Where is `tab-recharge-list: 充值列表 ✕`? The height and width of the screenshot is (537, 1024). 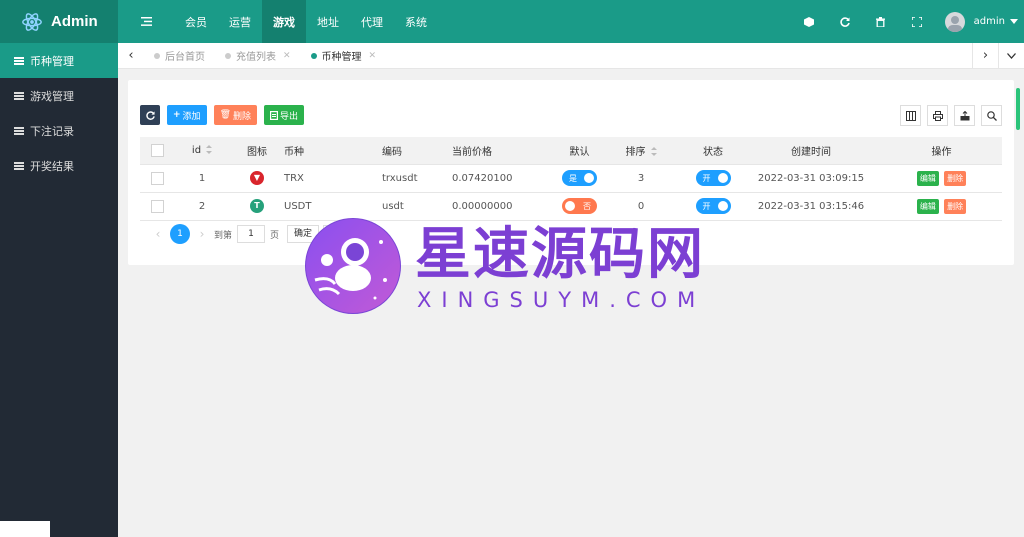 tab-recharge-list: 充值列表 ✕ is located at coordinates (258, 56).